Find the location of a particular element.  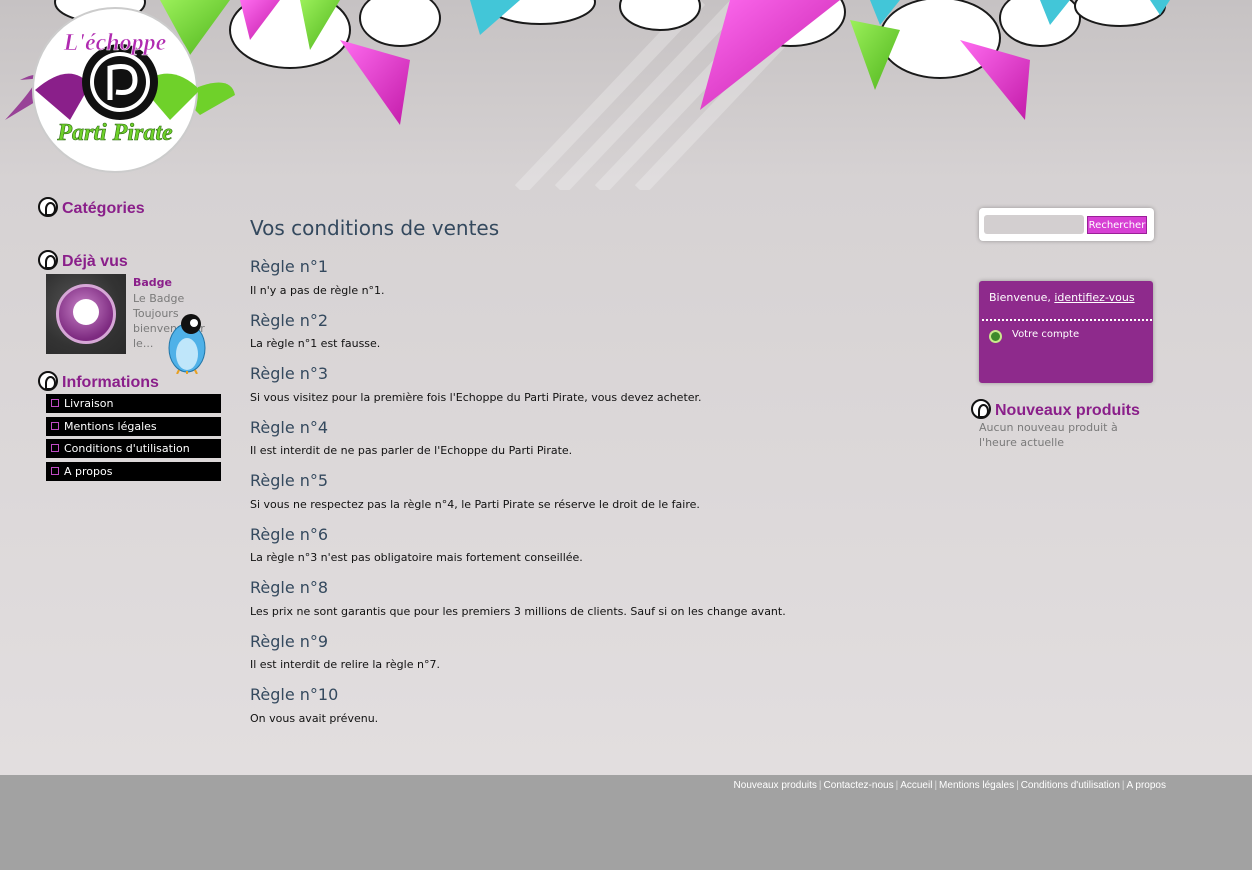

rule-title: Règle n°2 is located at coordinates (289, 320).